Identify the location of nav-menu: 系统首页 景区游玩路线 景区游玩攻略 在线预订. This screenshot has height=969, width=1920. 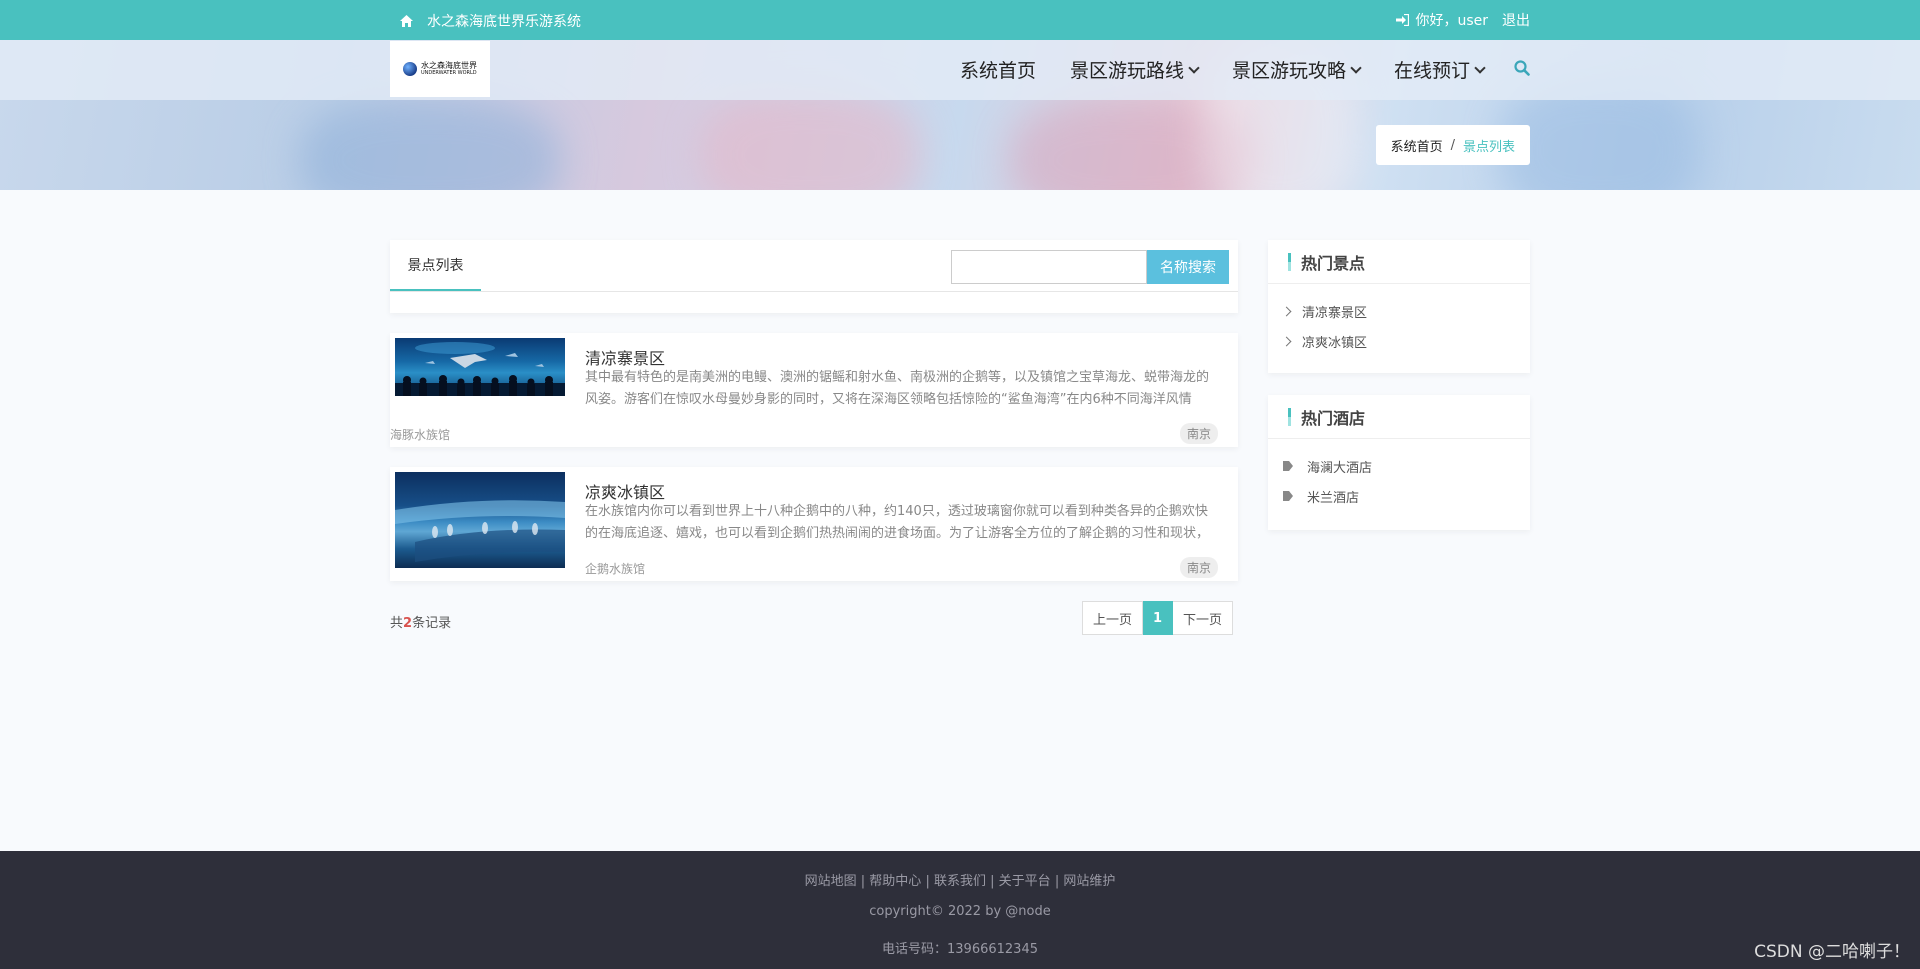
(1245, 69).